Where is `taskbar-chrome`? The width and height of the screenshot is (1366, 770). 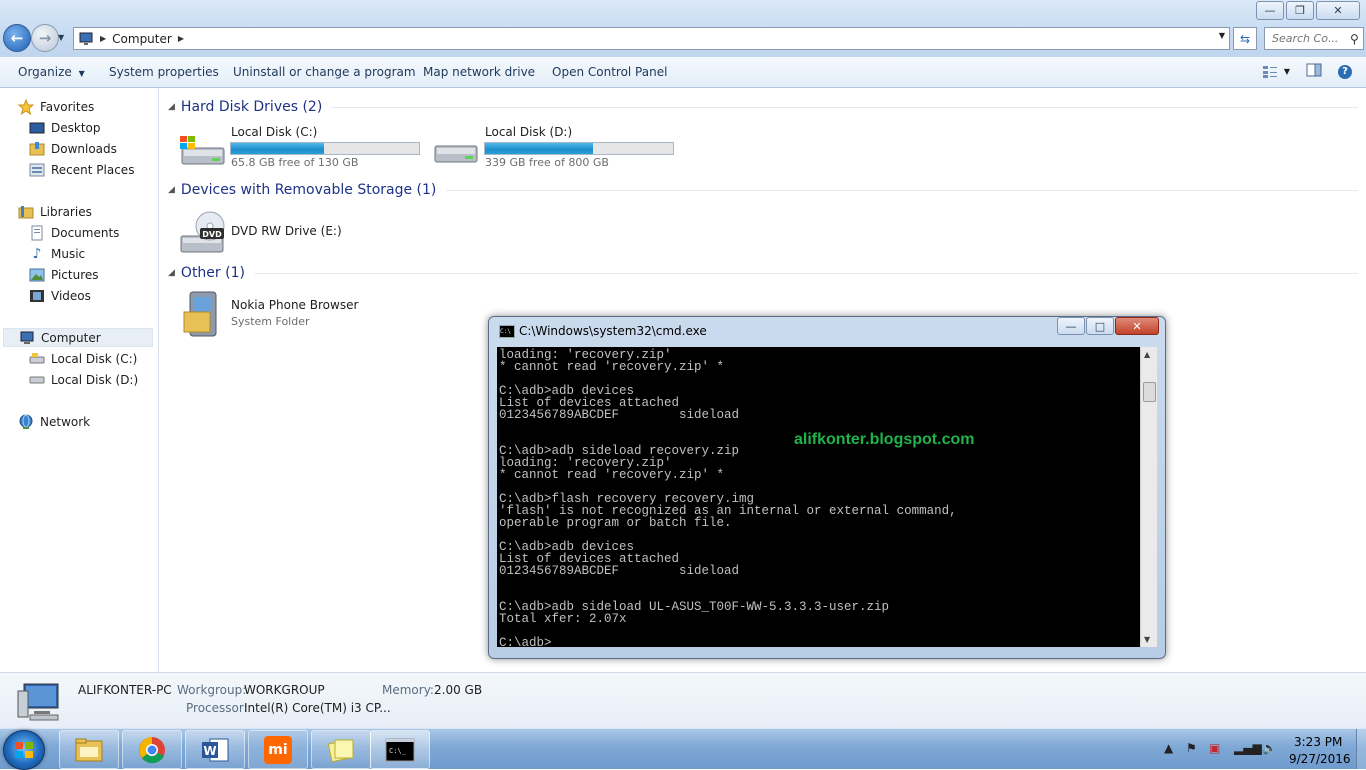
taskbar-chrome is located at coordinates (152, 749).